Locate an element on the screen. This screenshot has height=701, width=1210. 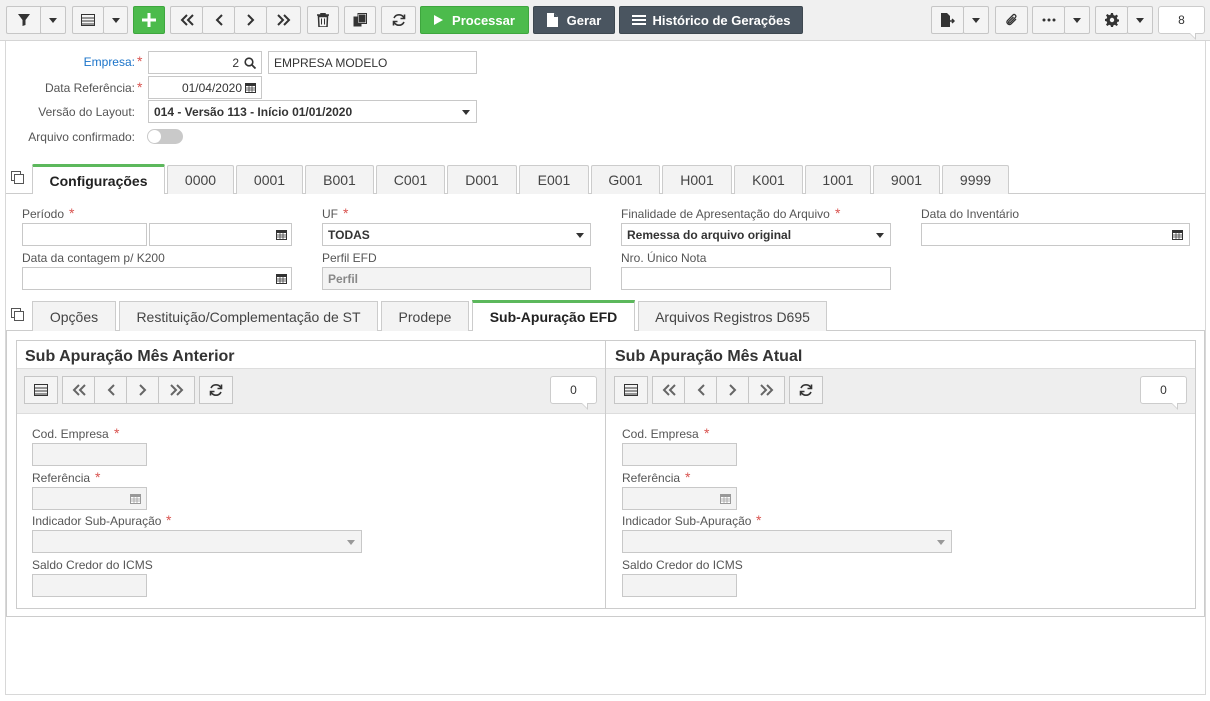
export-file-icon is located at coordinates (947, 20).